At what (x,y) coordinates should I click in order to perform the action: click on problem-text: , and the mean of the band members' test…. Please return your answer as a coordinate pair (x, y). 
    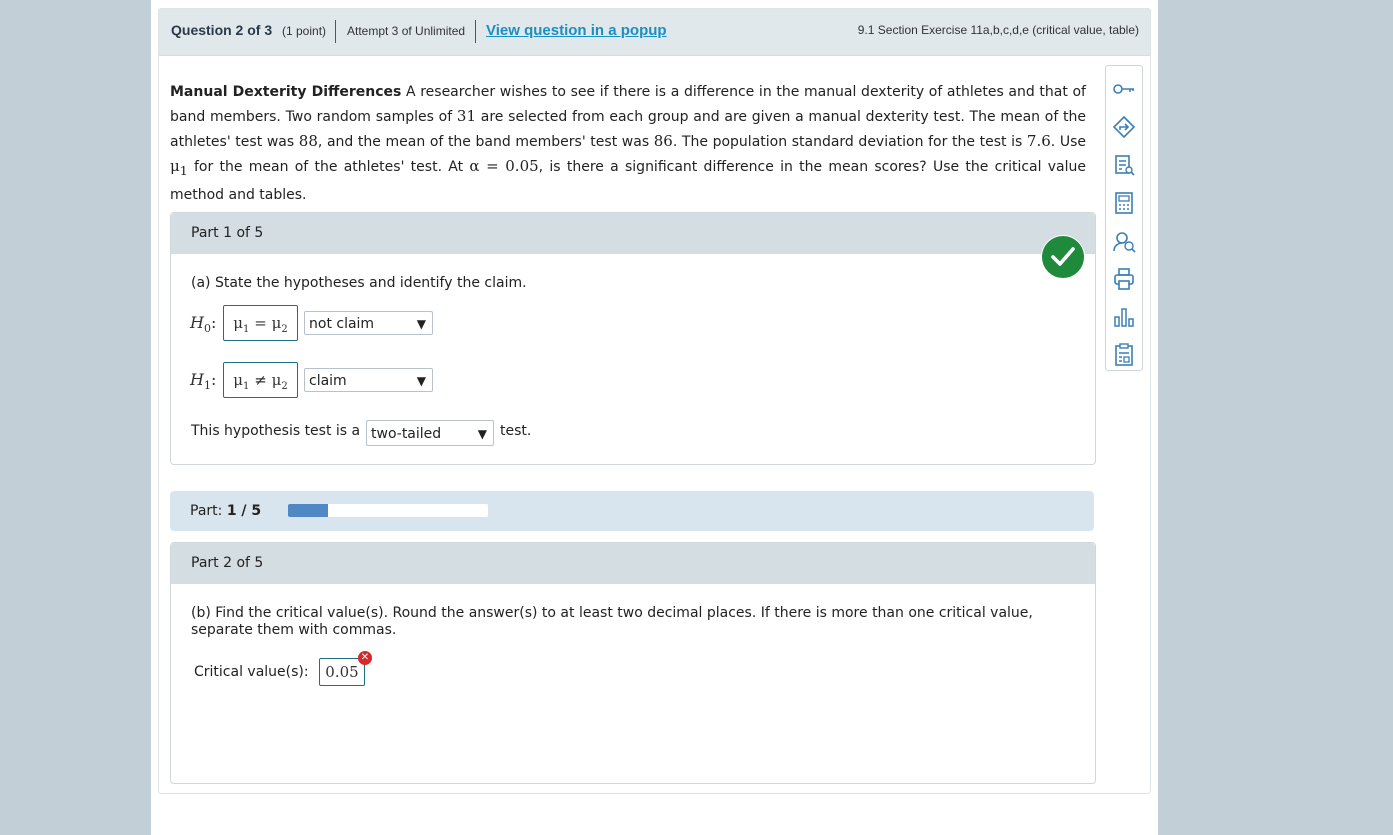
    Looking at the image, I should click on (483, 142).